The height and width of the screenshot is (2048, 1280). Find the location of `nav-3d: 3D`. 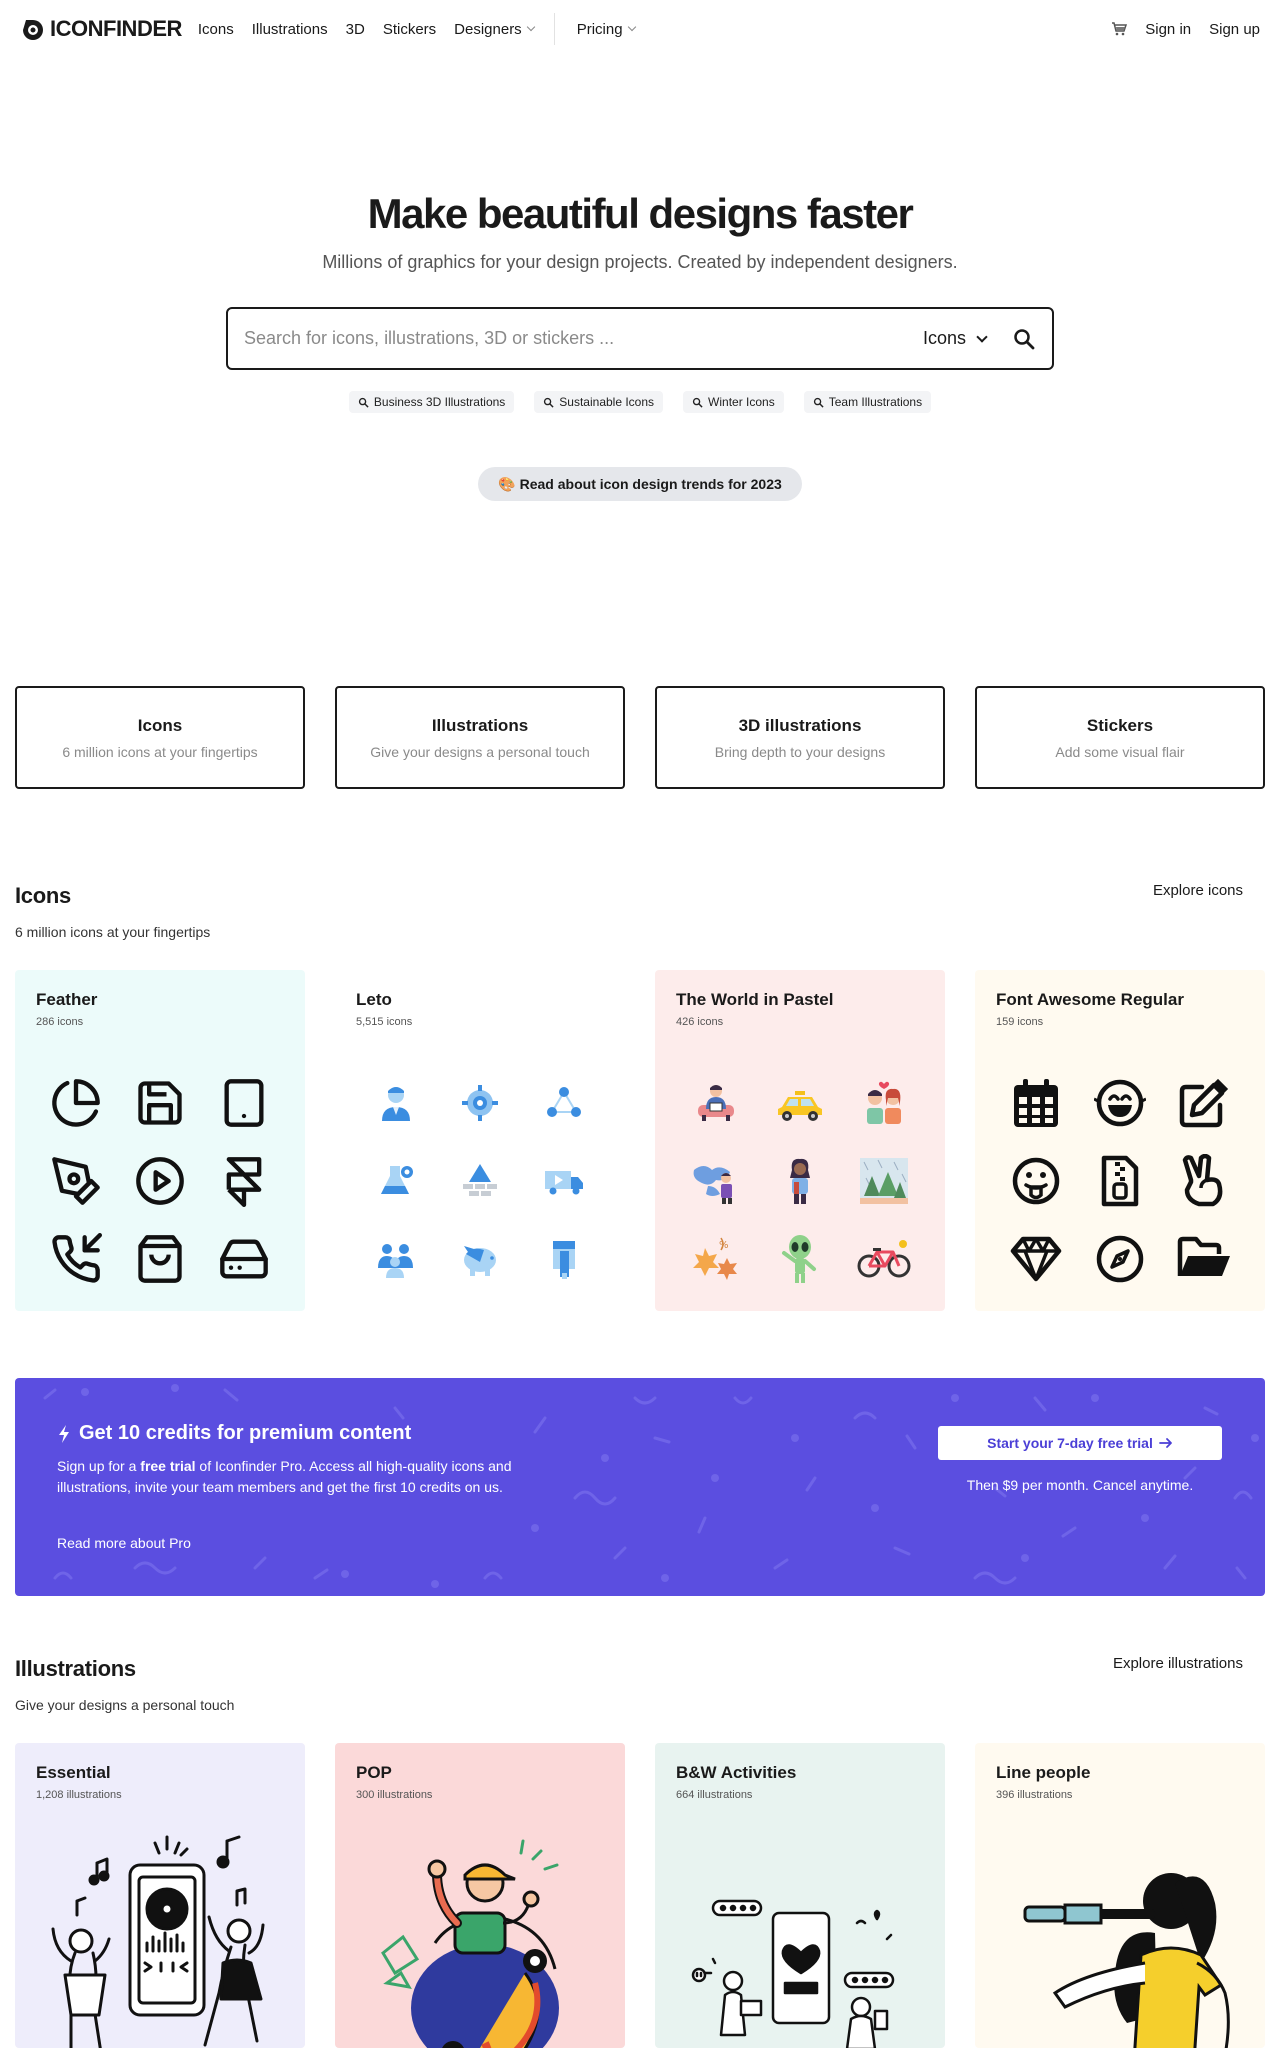

nav-3d: 3D is located at coordinates (355, 29).